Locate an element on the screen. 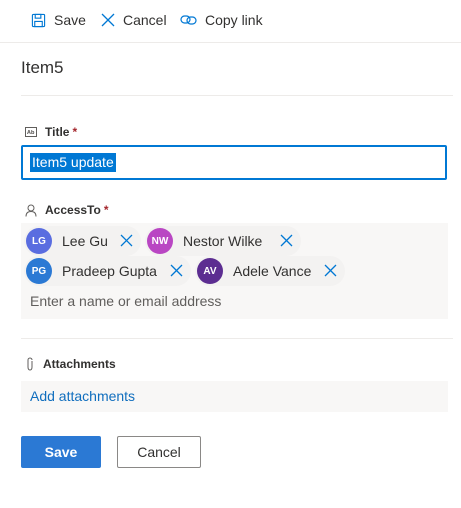 This screenshot has width=461, height=508. title-input-value: Item5 update is located at coordinates (73, 162).